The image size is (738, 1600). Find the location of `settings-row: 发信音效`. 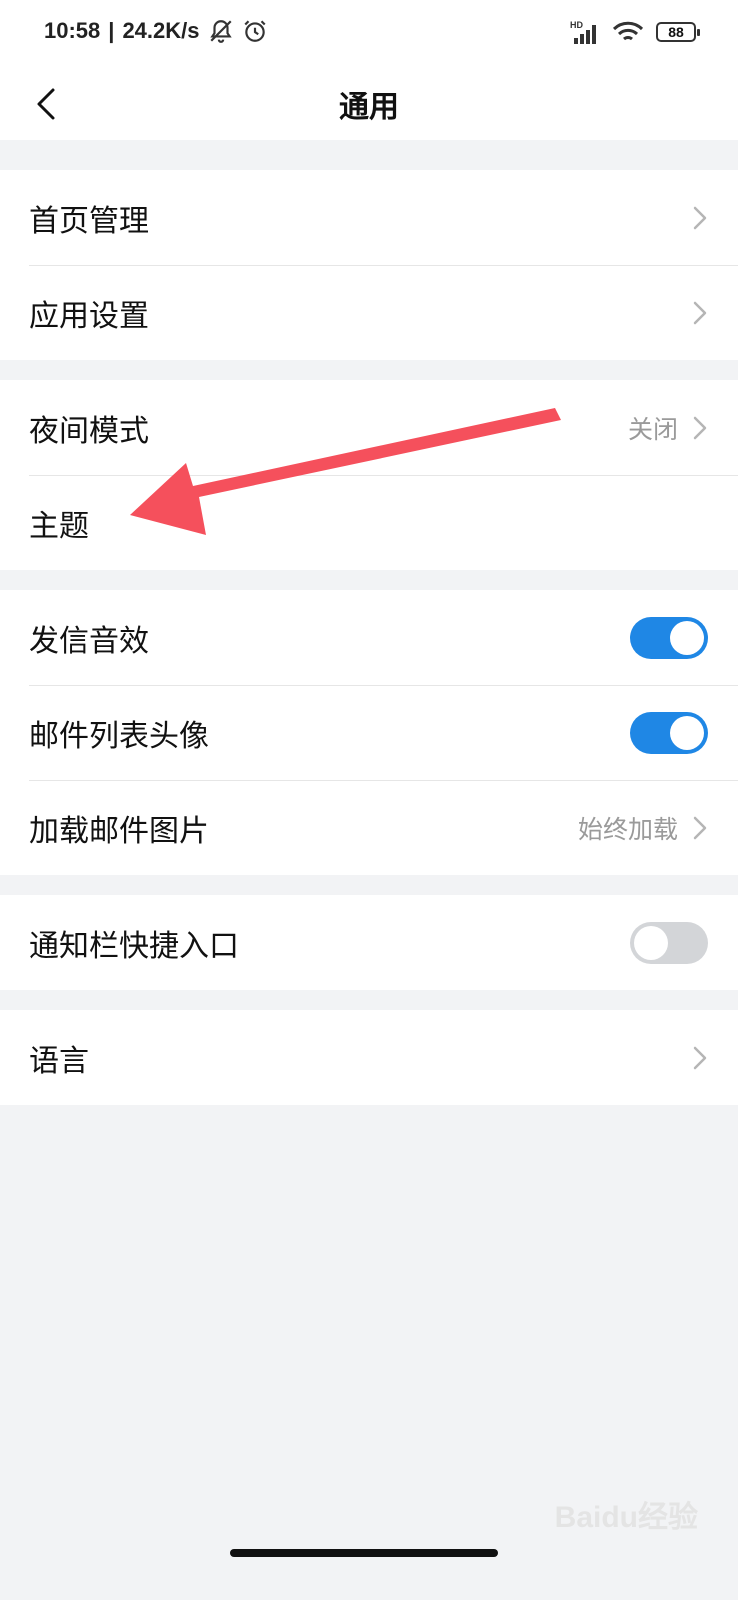

settings-row: 发信音效 is located at coordinates (369, 637).